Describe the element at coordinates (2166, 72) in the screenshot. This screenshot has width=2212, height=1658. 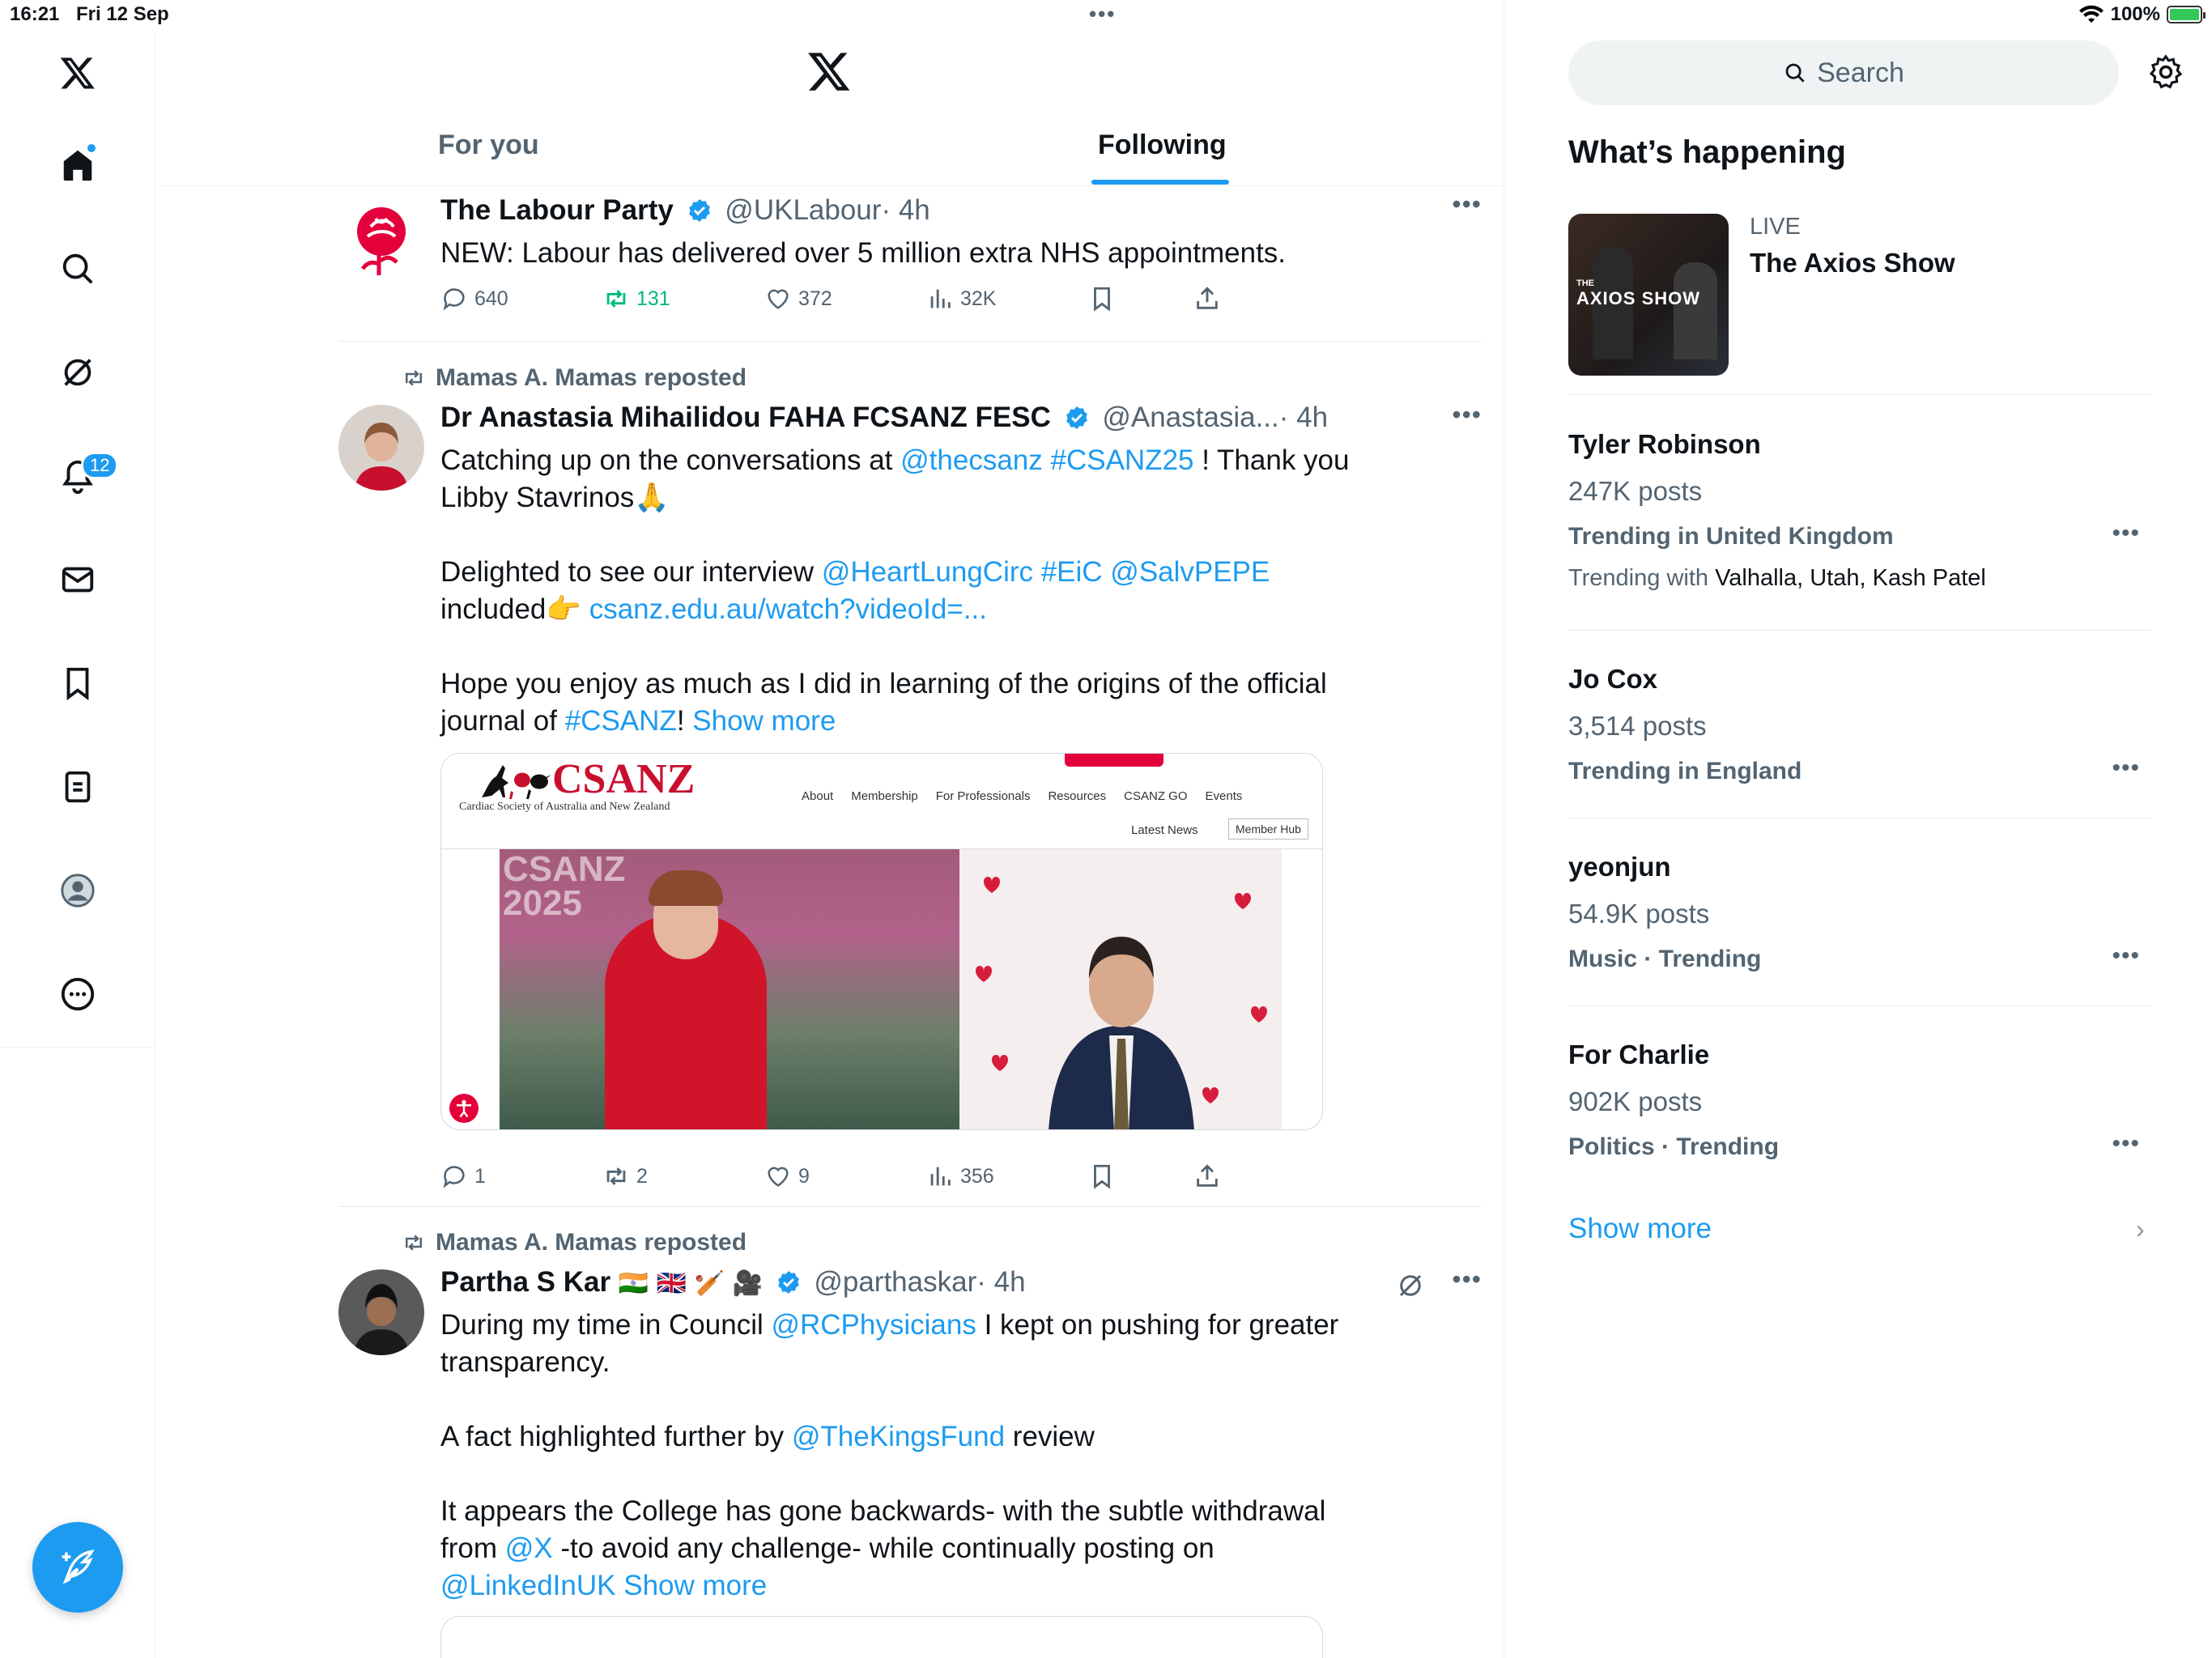
I see `gear-icon` at that location.